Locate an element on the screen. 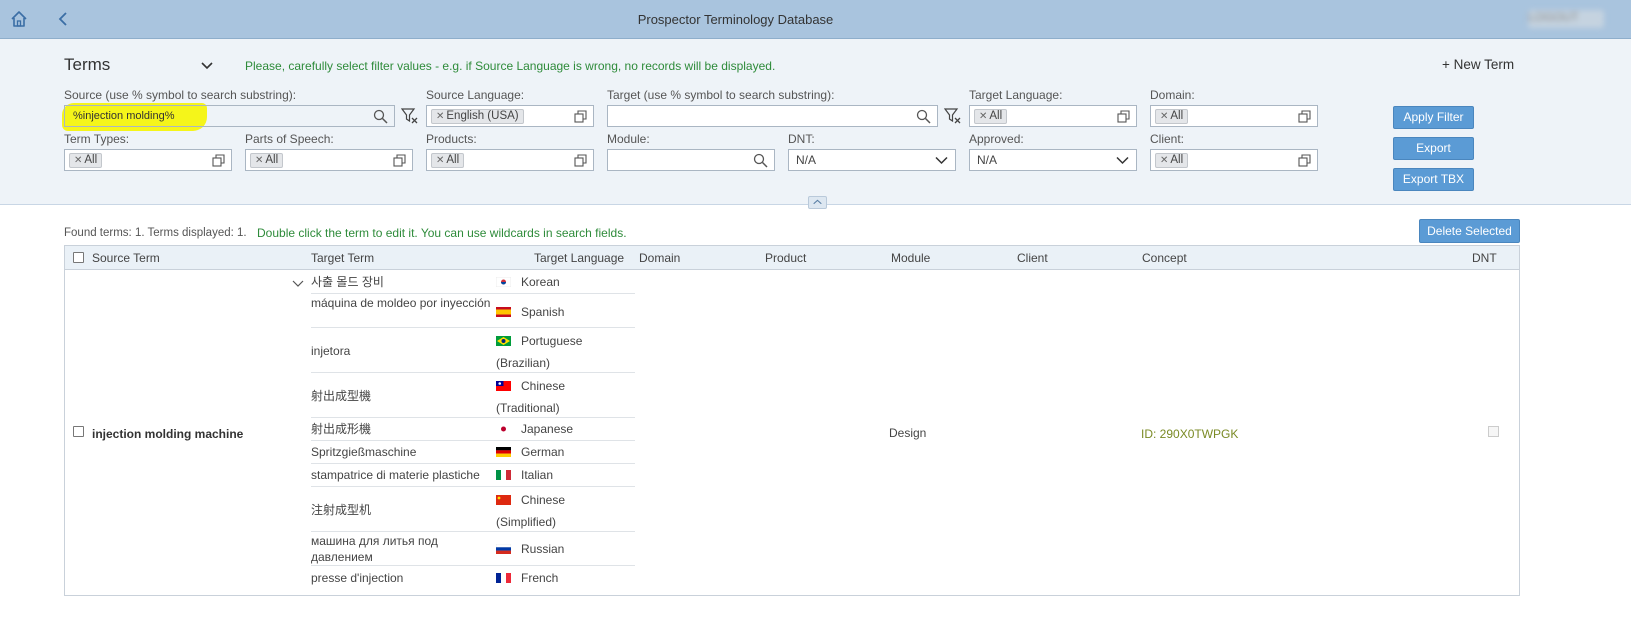 The height and width of the screenshot is (617, 1631). target-term: 사출 몰드 장비 is located at coordinates (347, 282).